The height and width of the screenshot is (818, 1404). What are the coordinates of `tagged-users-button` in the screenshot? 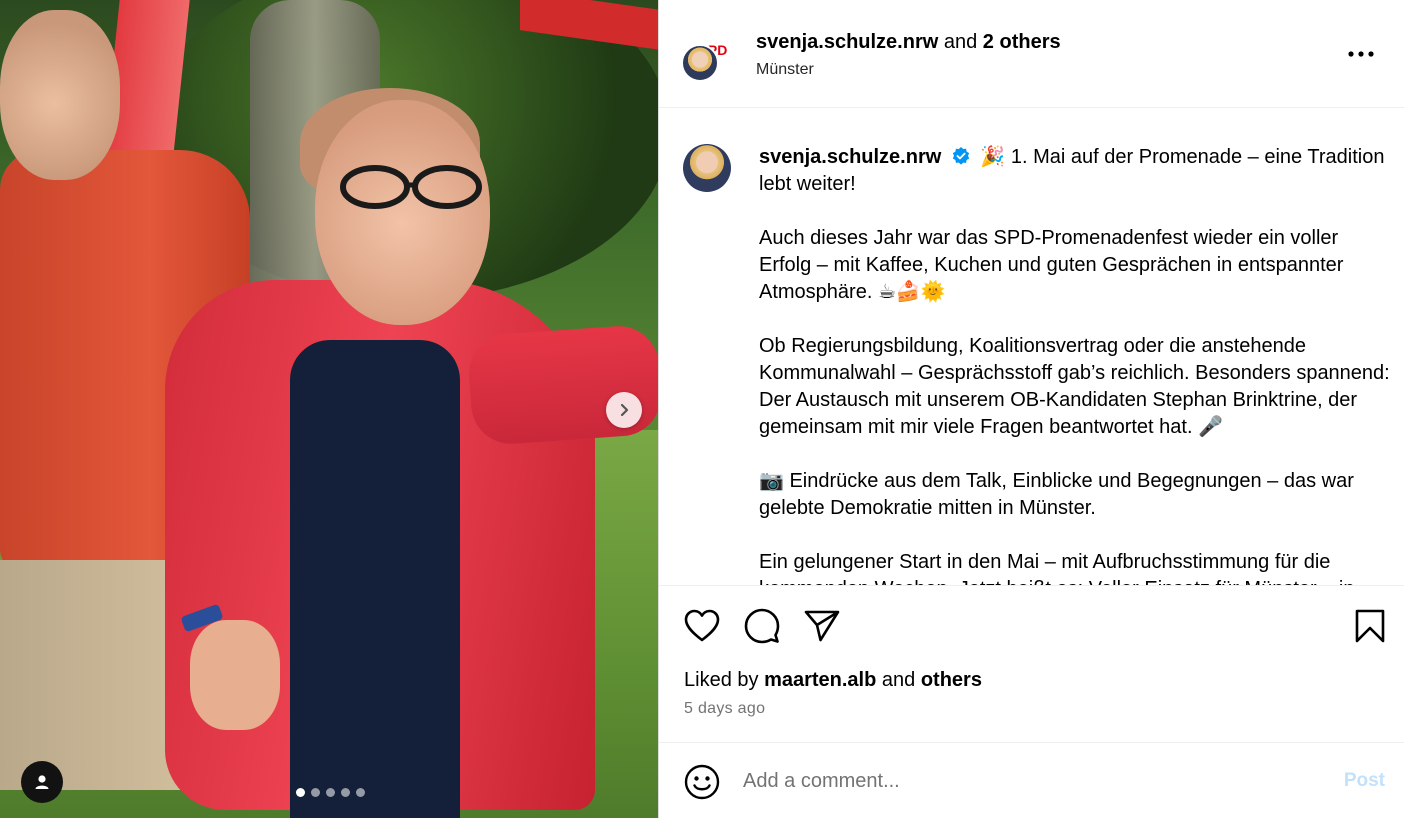 It's located at (42, 782).